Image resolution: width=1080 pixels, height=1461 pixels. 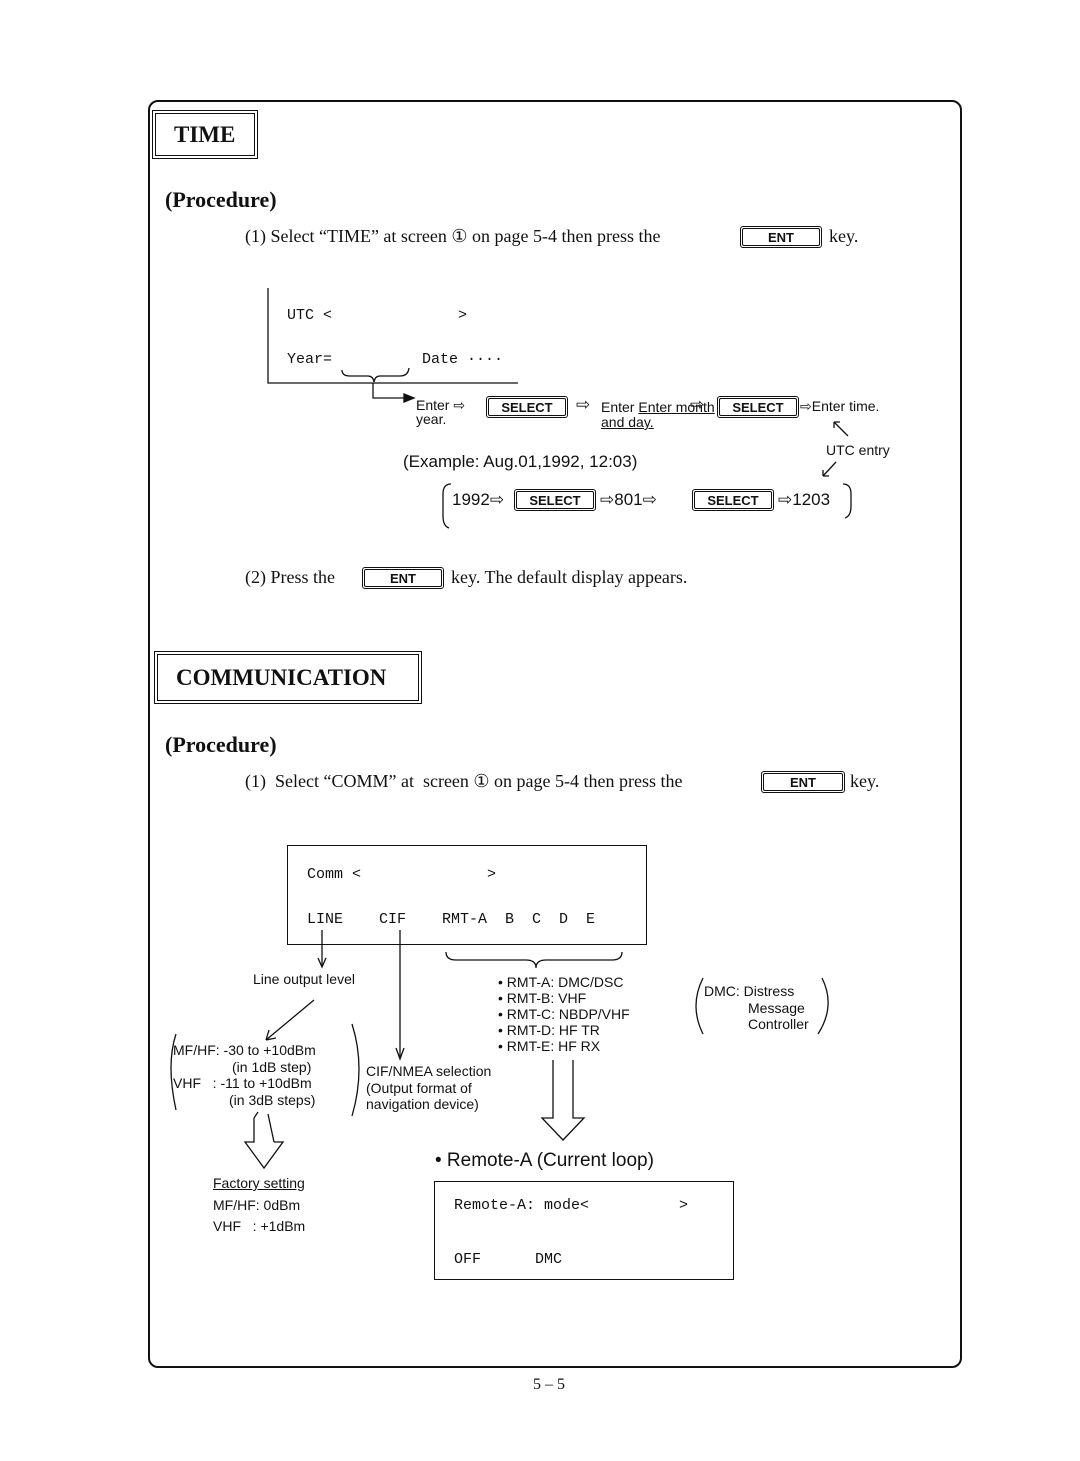 I want to click on flow-connector, so click(x=388, y=391).